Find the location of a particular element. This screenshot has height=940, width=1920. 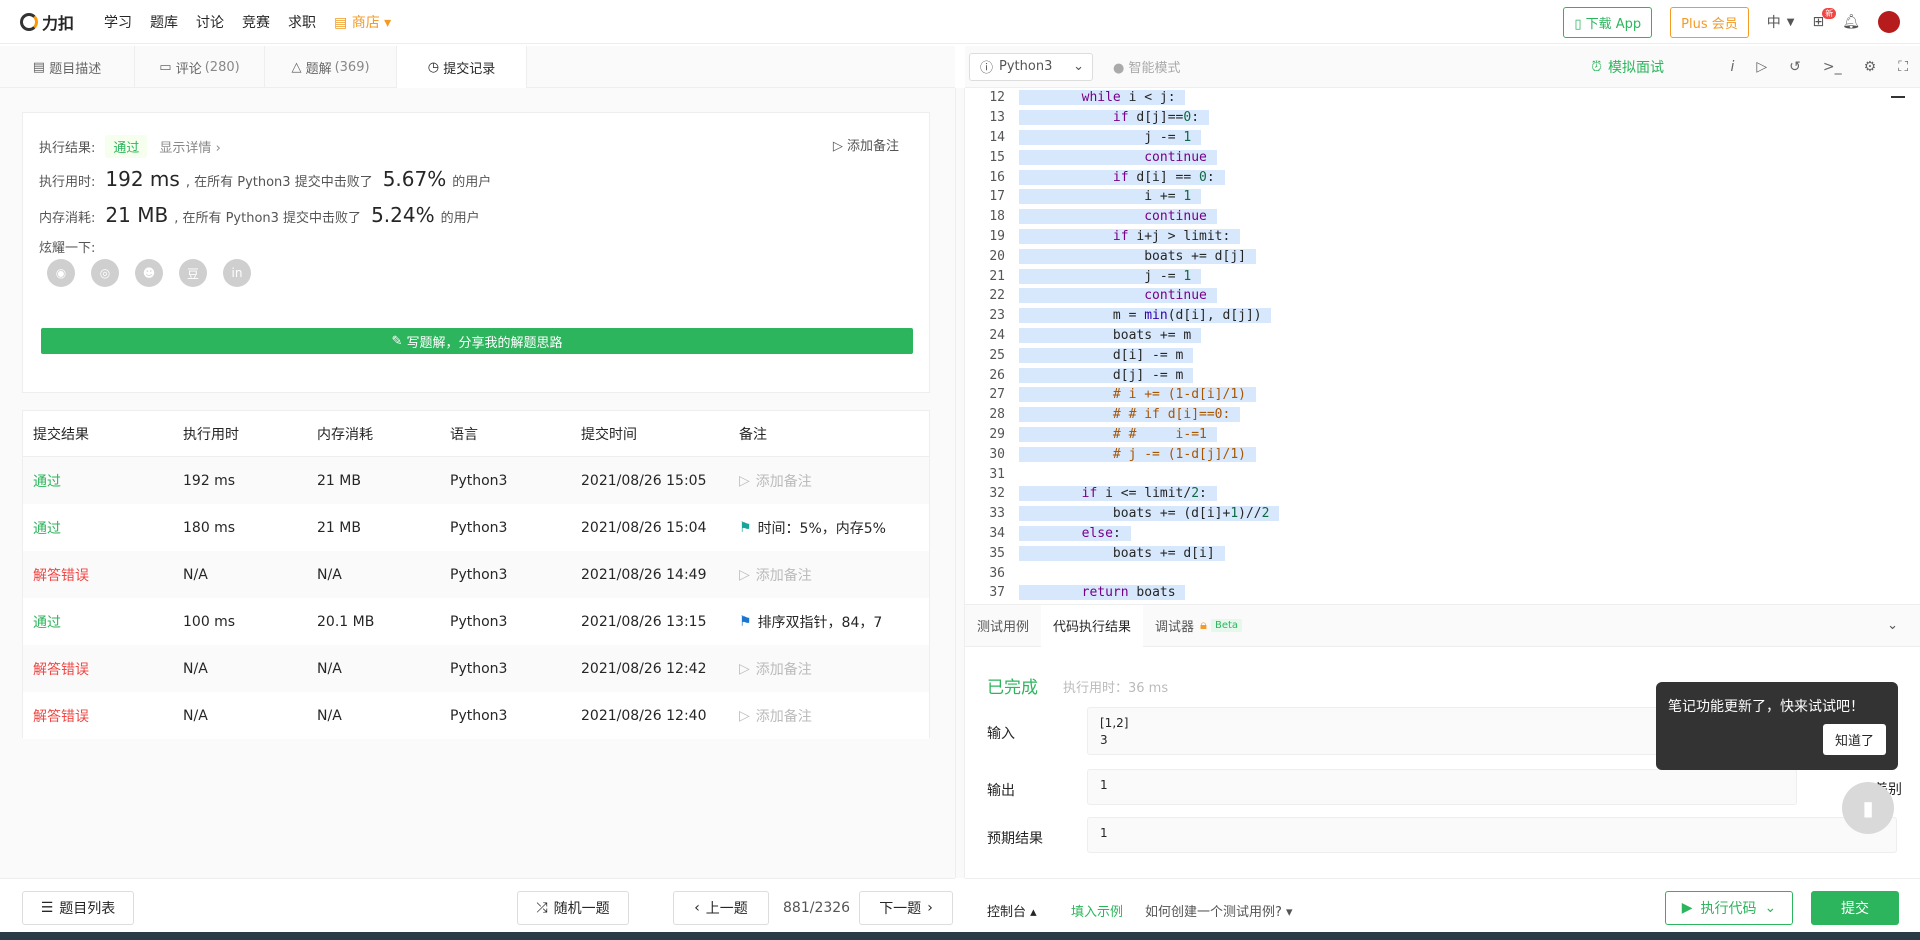

code-line: 29 # # i-=1 is located at coordinates (1435, 435).